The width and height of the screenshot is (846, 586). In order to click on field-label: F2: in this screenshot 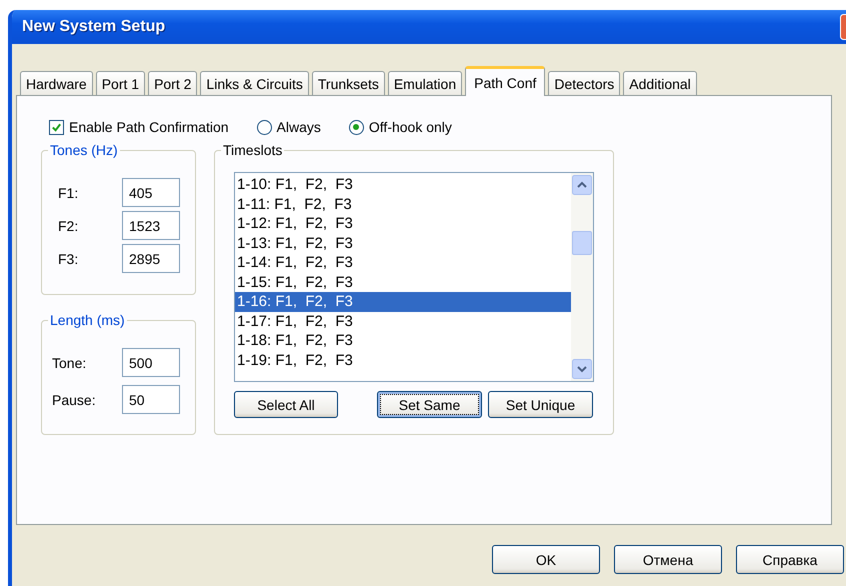, I will do `click(69, 226)`.